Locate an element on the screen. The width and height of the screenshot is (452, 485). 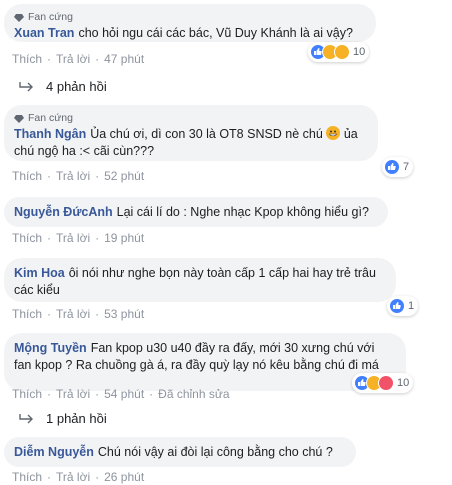
comment-time: 26 phút is located at coordinates (124, 477).